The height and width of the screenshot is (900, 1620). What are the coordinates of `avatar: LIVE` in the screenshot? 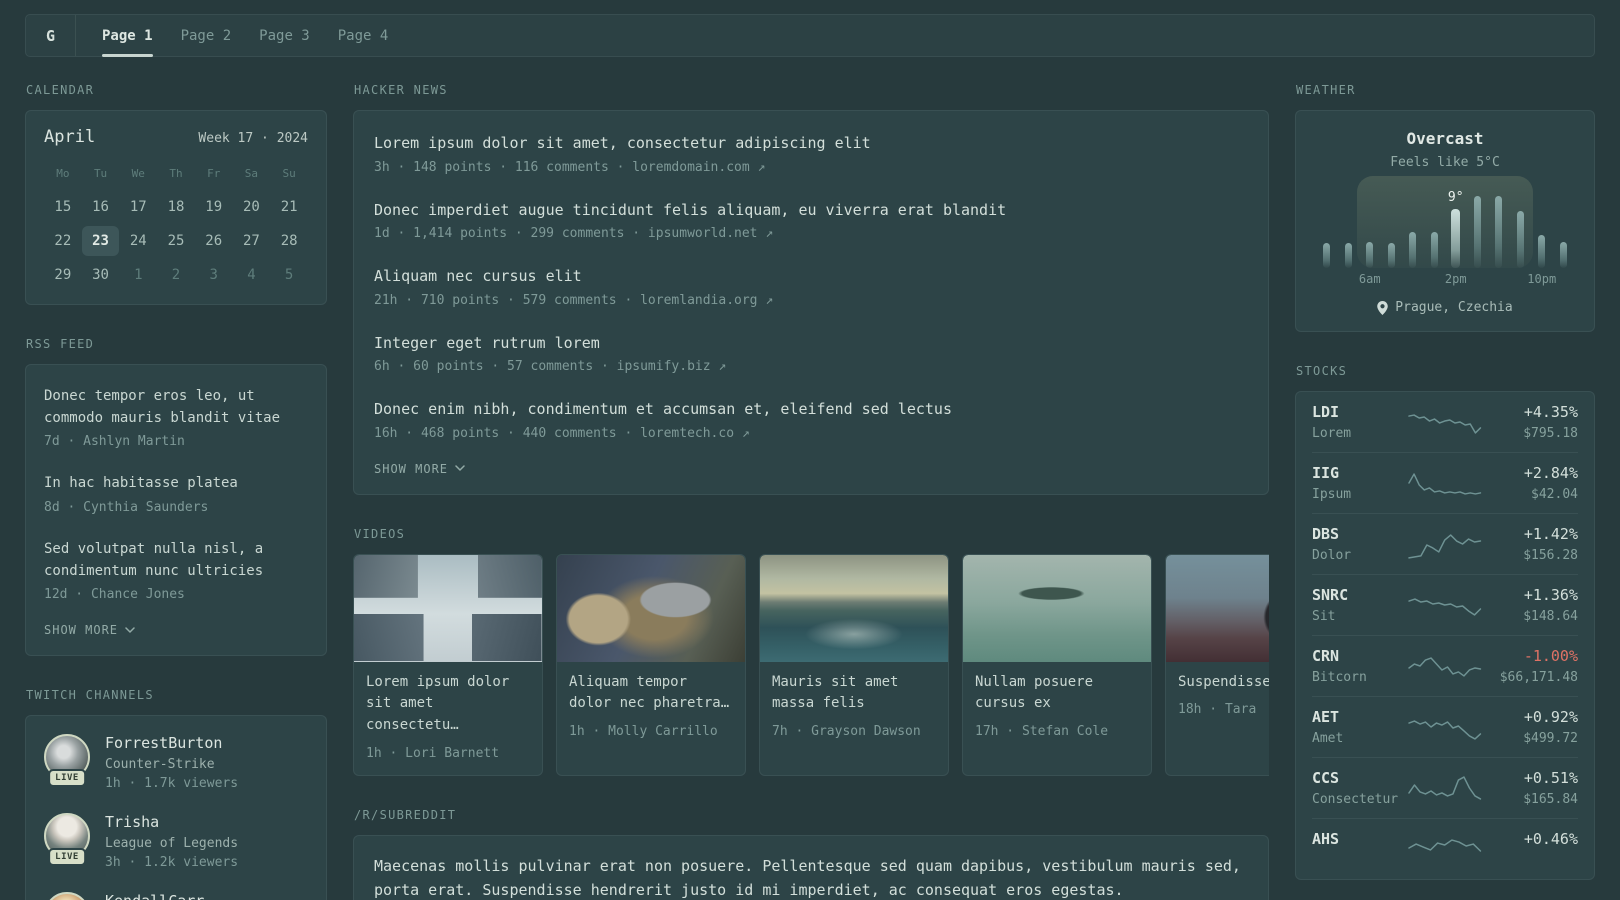 It's located at (67, 840).